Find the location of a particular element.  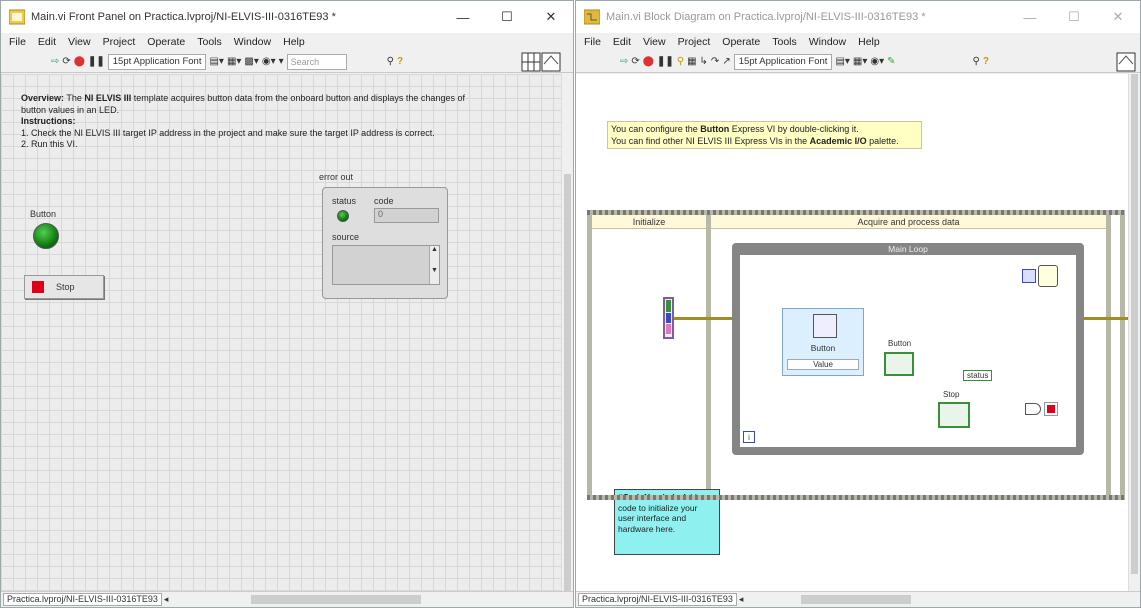

stop-button: Stop is located at coordinates (64, 287).